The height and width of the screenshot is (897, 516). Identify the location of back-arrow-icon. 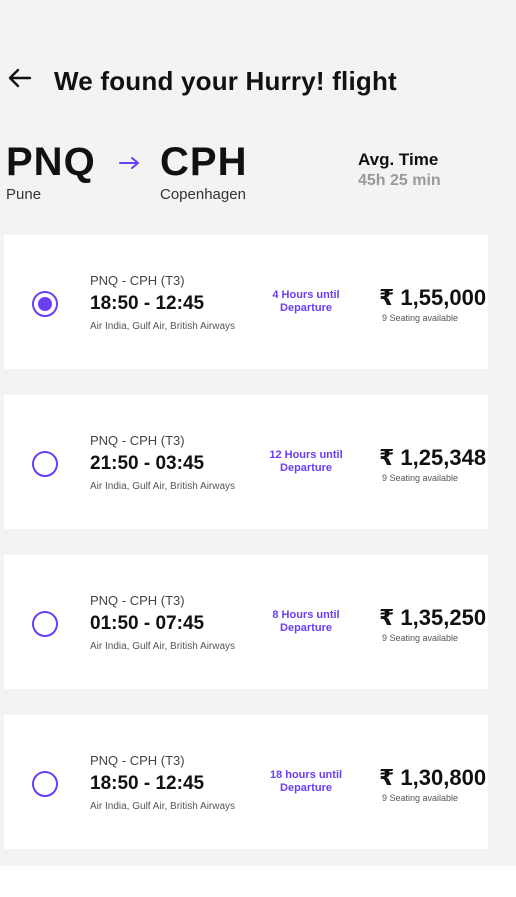
(20, 78).